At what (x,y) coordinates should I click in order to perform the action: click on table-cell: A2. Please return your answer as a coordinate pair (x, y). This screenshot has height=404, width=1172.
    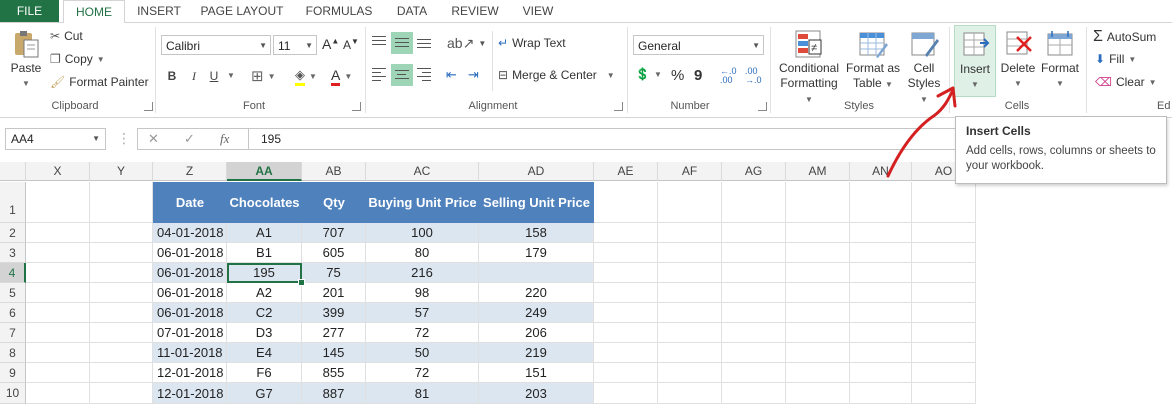
    Looking at the image, I should click on (264, 293).